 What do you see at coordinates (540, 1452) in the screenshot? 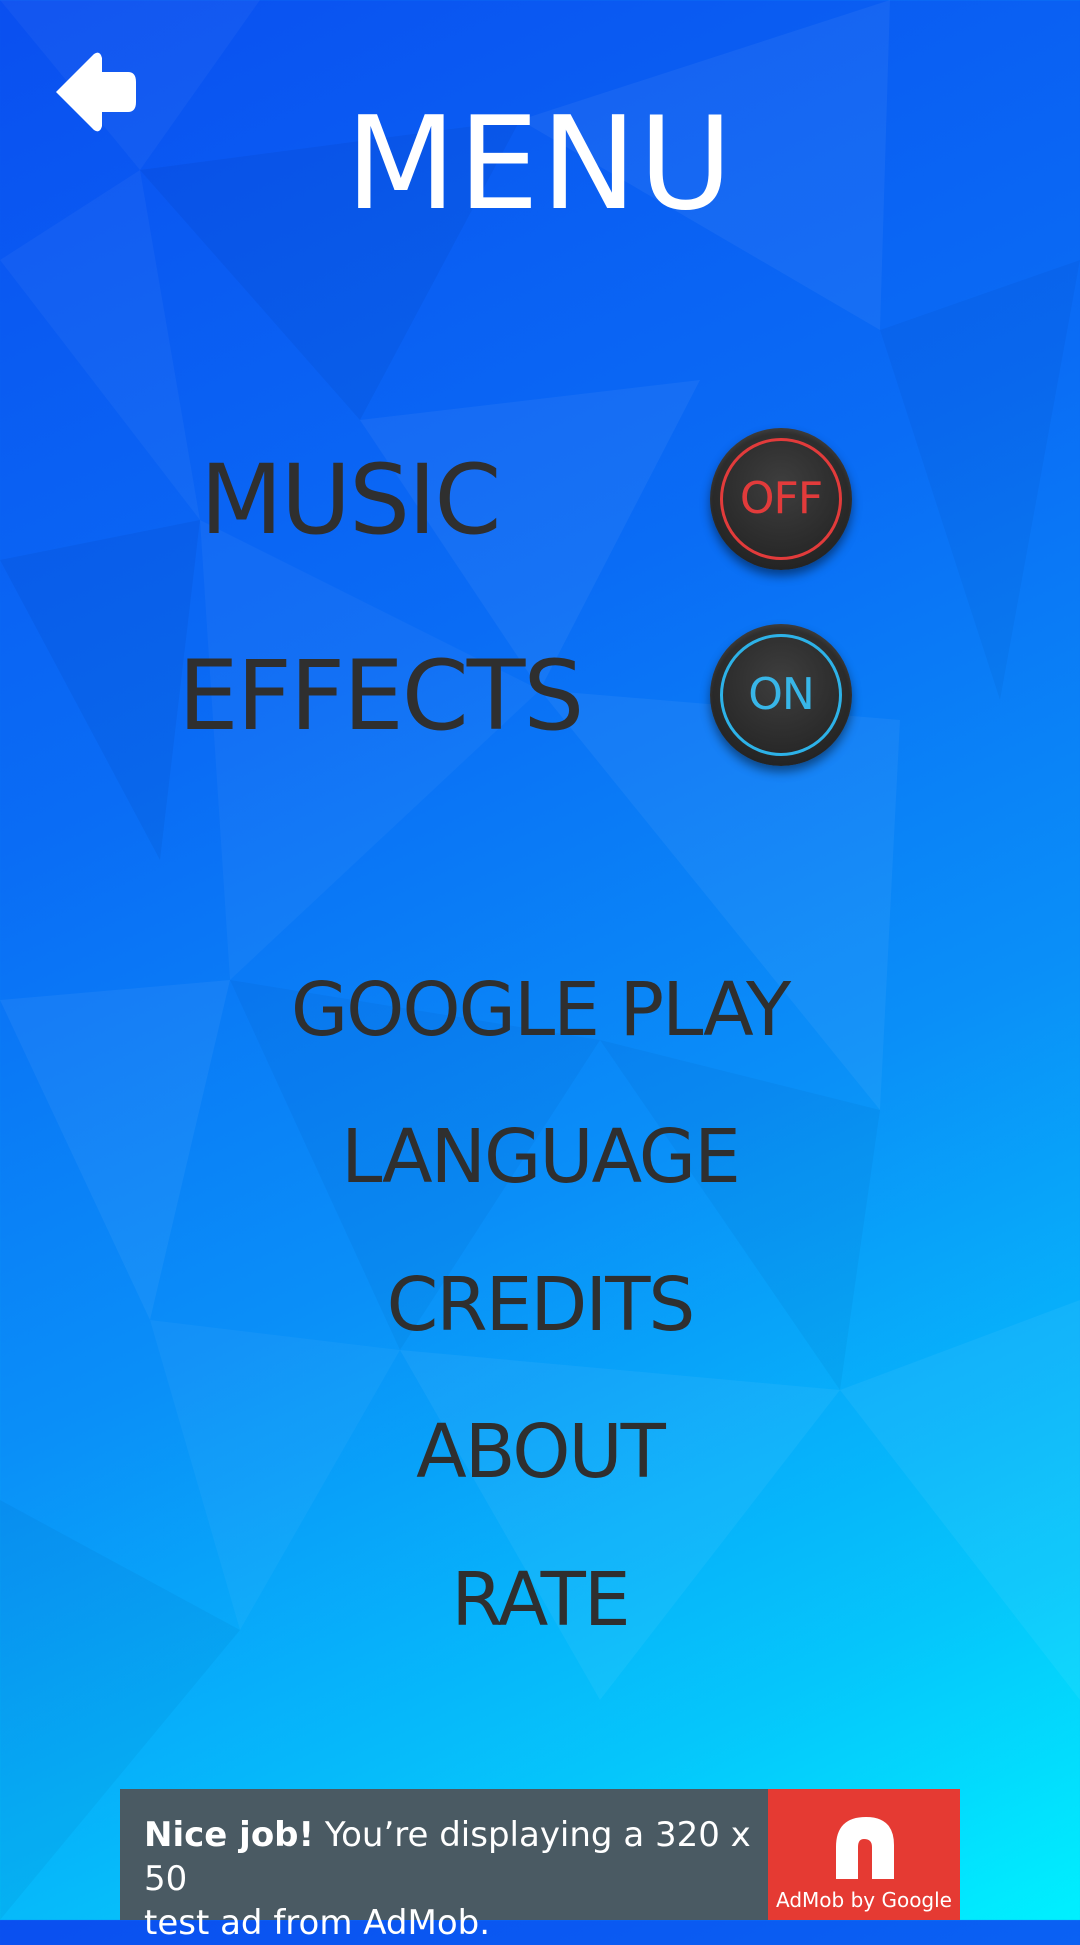
I see `menu-item-about: ABOUT` at bounding box center [540, 1452].